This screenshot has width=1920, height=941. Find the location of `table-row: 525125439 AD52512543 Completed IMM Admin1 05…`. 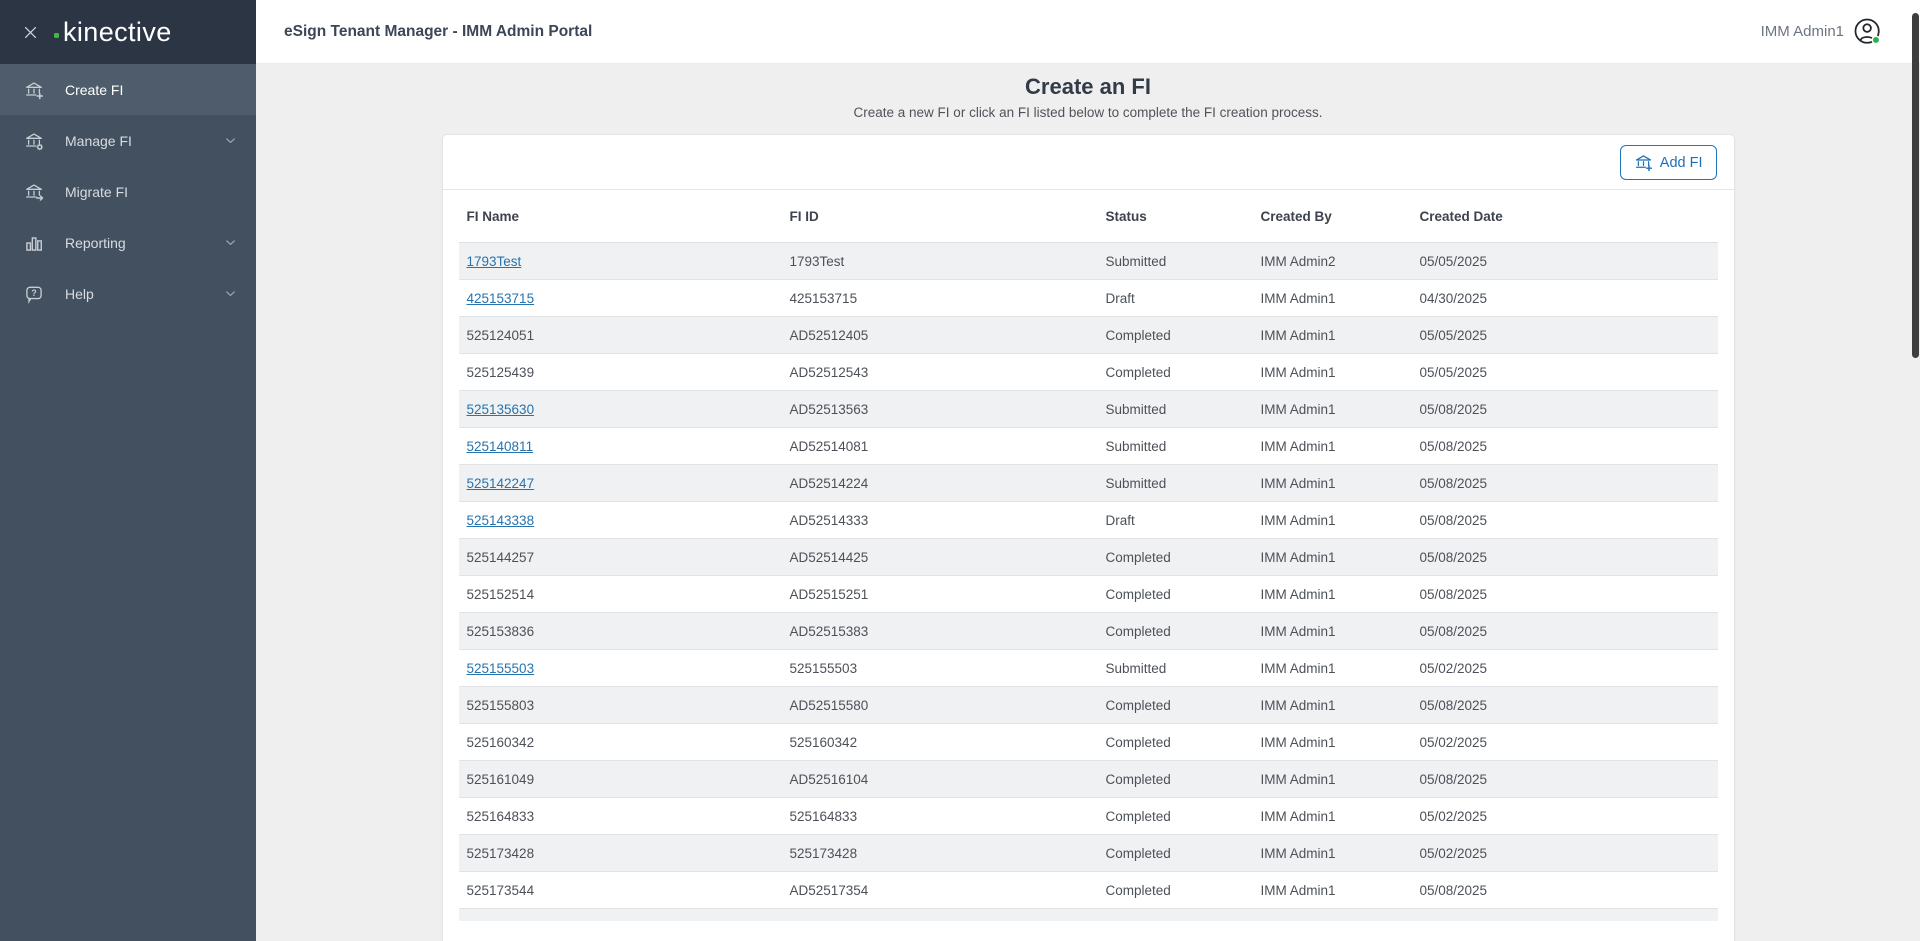

table-row: 525125439 AD52512543 Completed IMM Admin1 05… is located at coordinates (1088, 372).